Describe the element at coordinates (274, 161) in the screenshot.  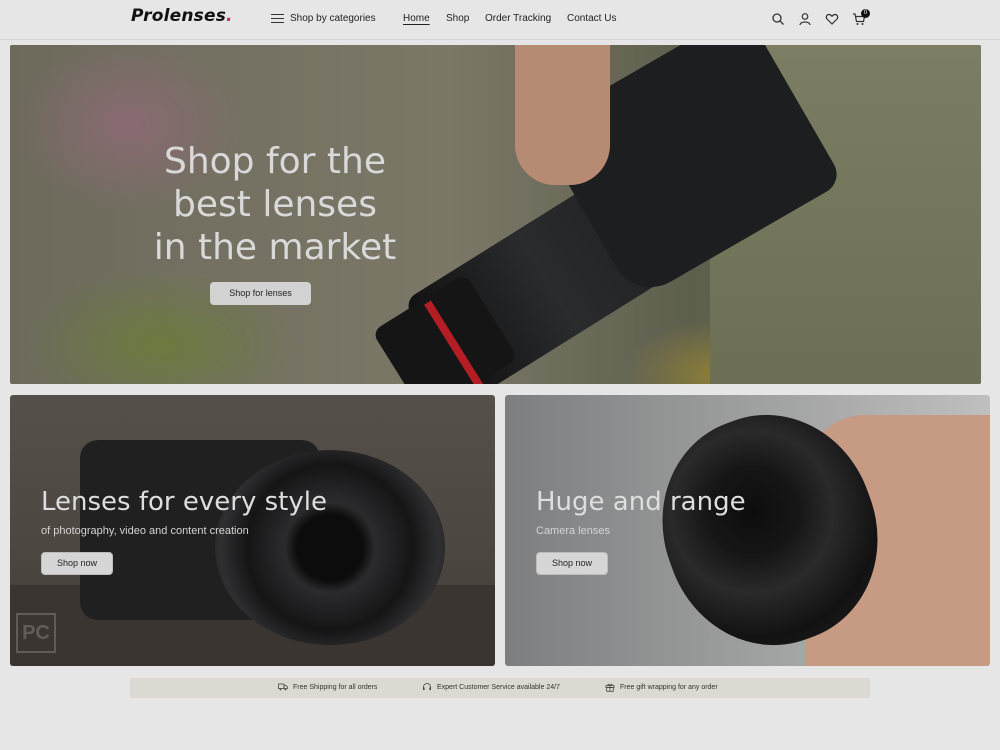
I see `hero-title-line-1: Shop for the` at that location.